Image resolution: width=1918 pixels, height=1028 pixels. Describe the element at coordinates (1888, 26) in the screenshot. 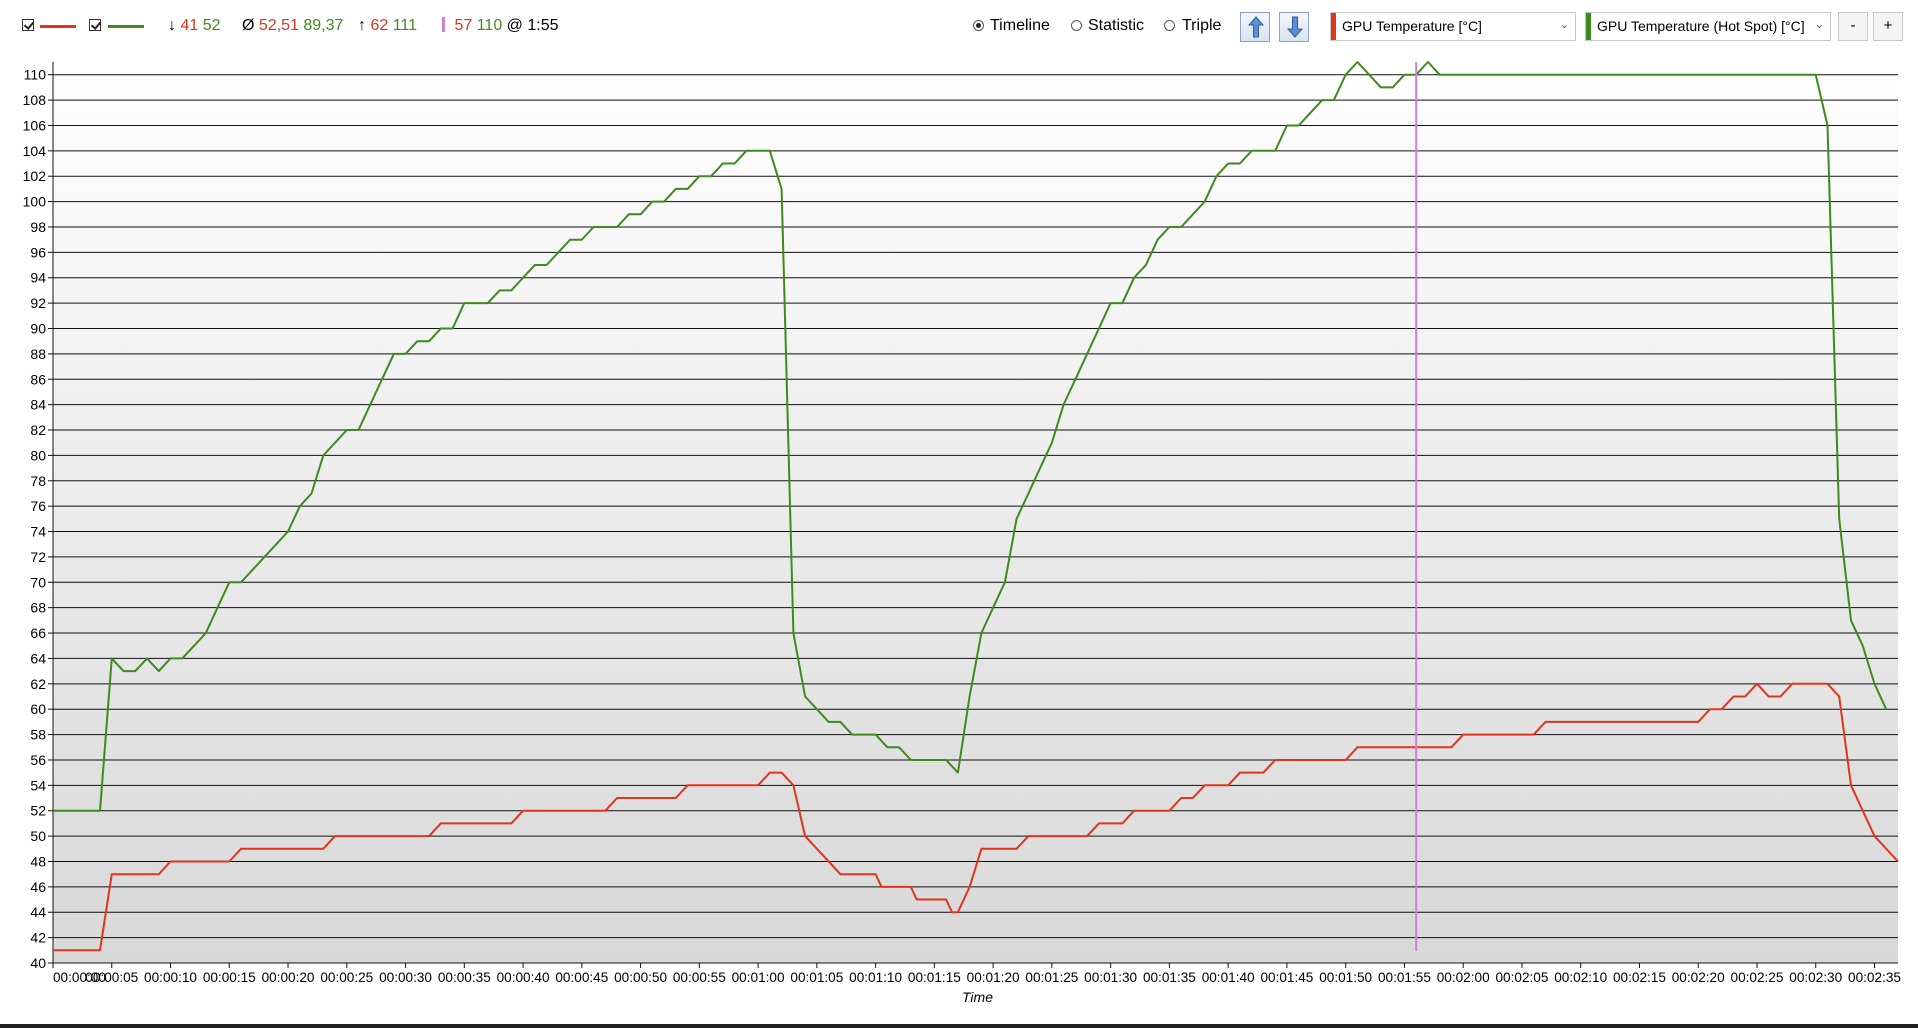

I see `zoom-in-button: +` at that location.